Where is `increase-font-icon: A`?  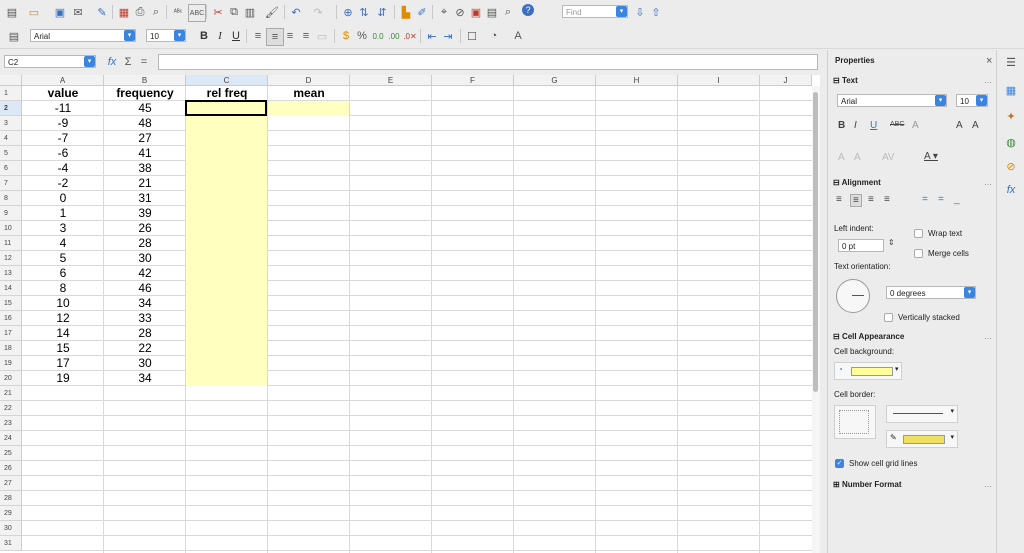
increase-font-icon: A is located at coordinates (959, 125).